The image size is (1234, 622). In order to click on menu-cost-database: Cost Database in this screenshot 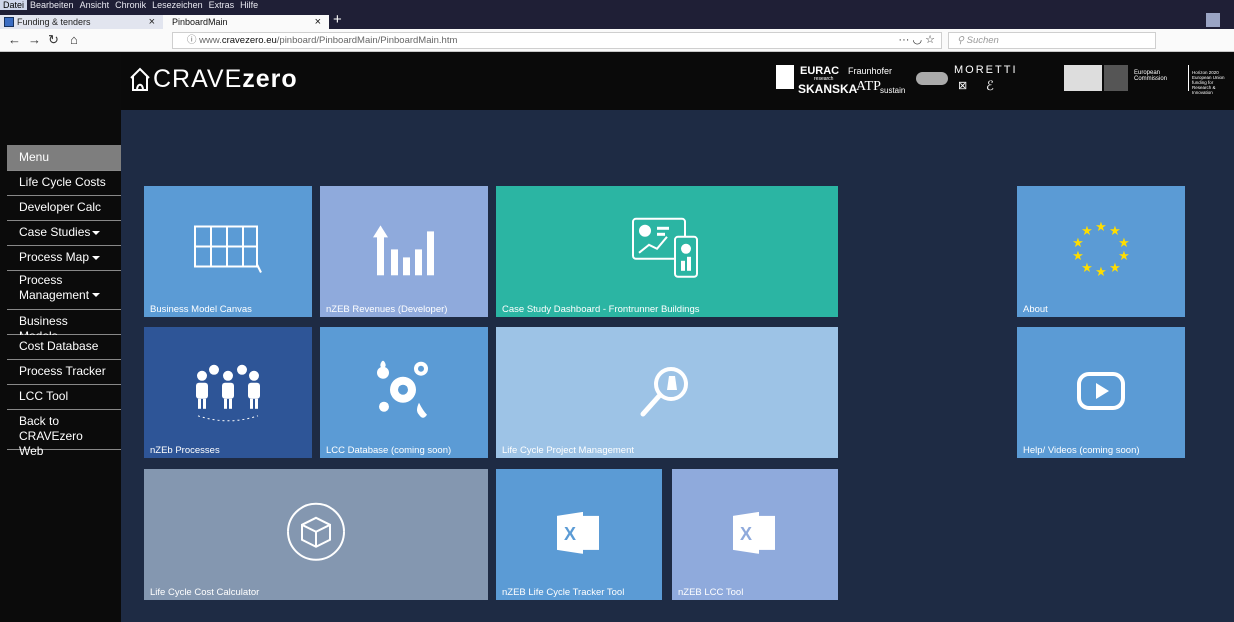, I will do `click(64, 347)`.